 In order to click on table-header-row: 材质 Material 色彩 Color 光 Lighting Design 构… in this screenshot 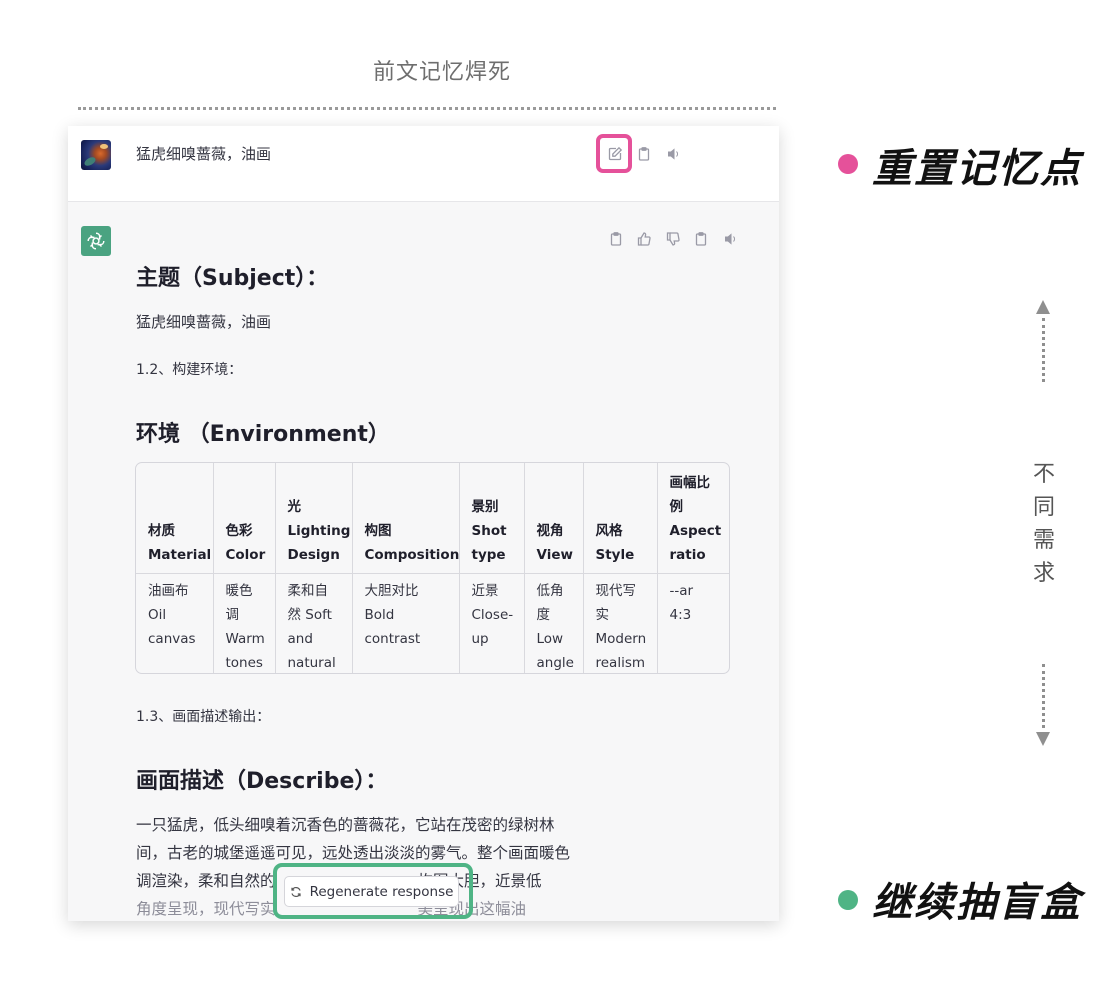, I will do `click(432, 518)`.